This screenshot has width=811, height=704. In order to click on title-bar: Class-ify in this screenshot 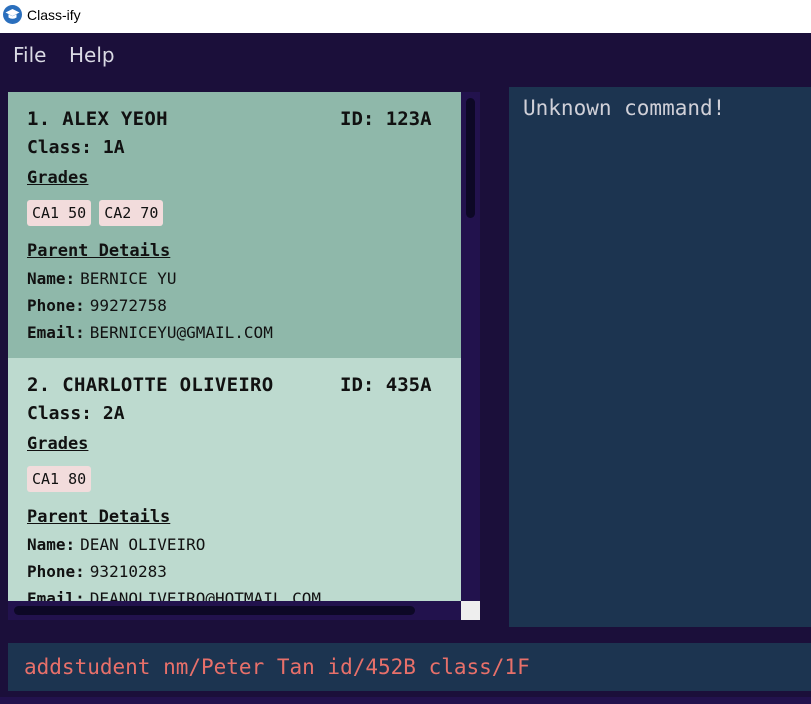, I will do `click(405, 16)`.